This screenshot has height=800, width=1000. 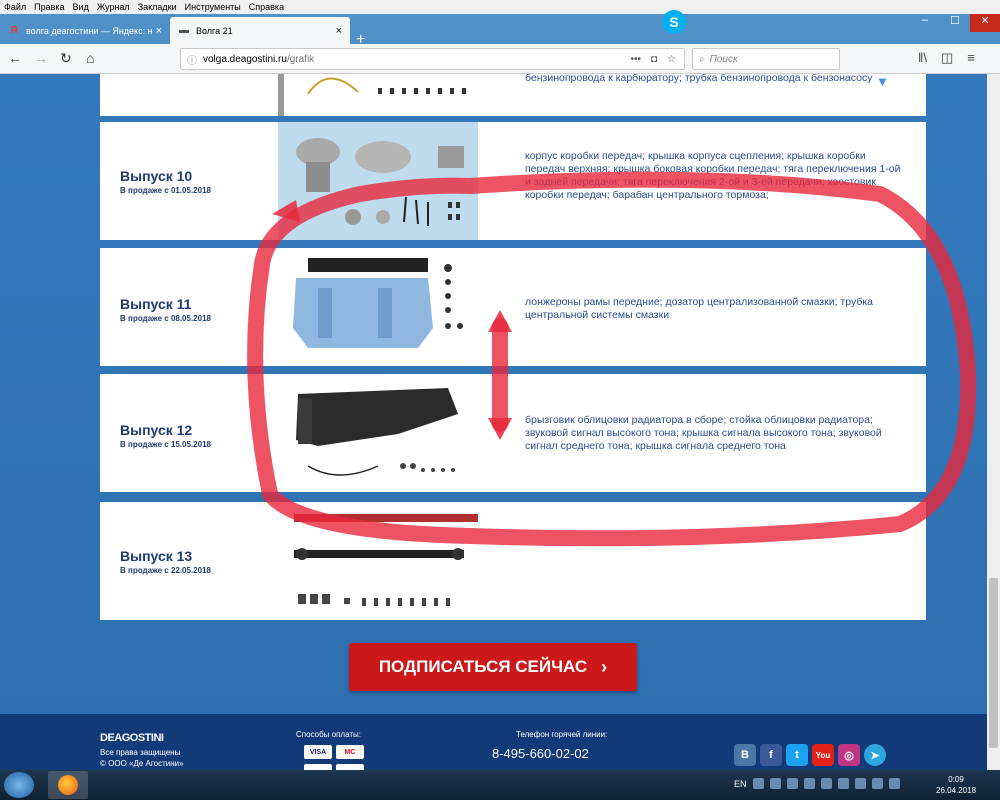 What do you see at coordinates (956, 779) in the screenshot?
I see `clock-time: 0:09` at bounding box center [956, 779].